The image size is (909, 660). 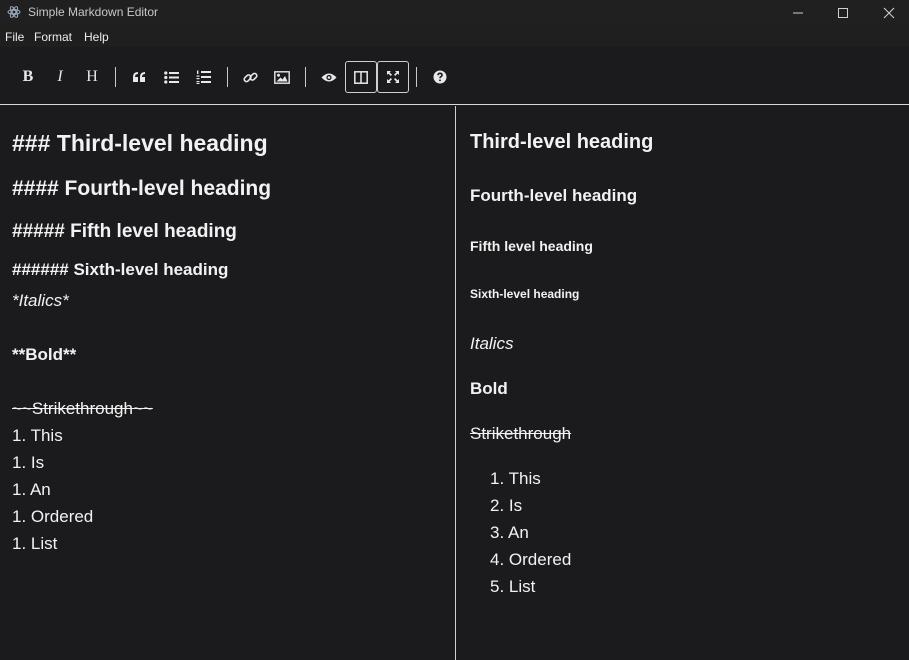 I want to click on toolbar: B I H, so click(x=454, y=76).